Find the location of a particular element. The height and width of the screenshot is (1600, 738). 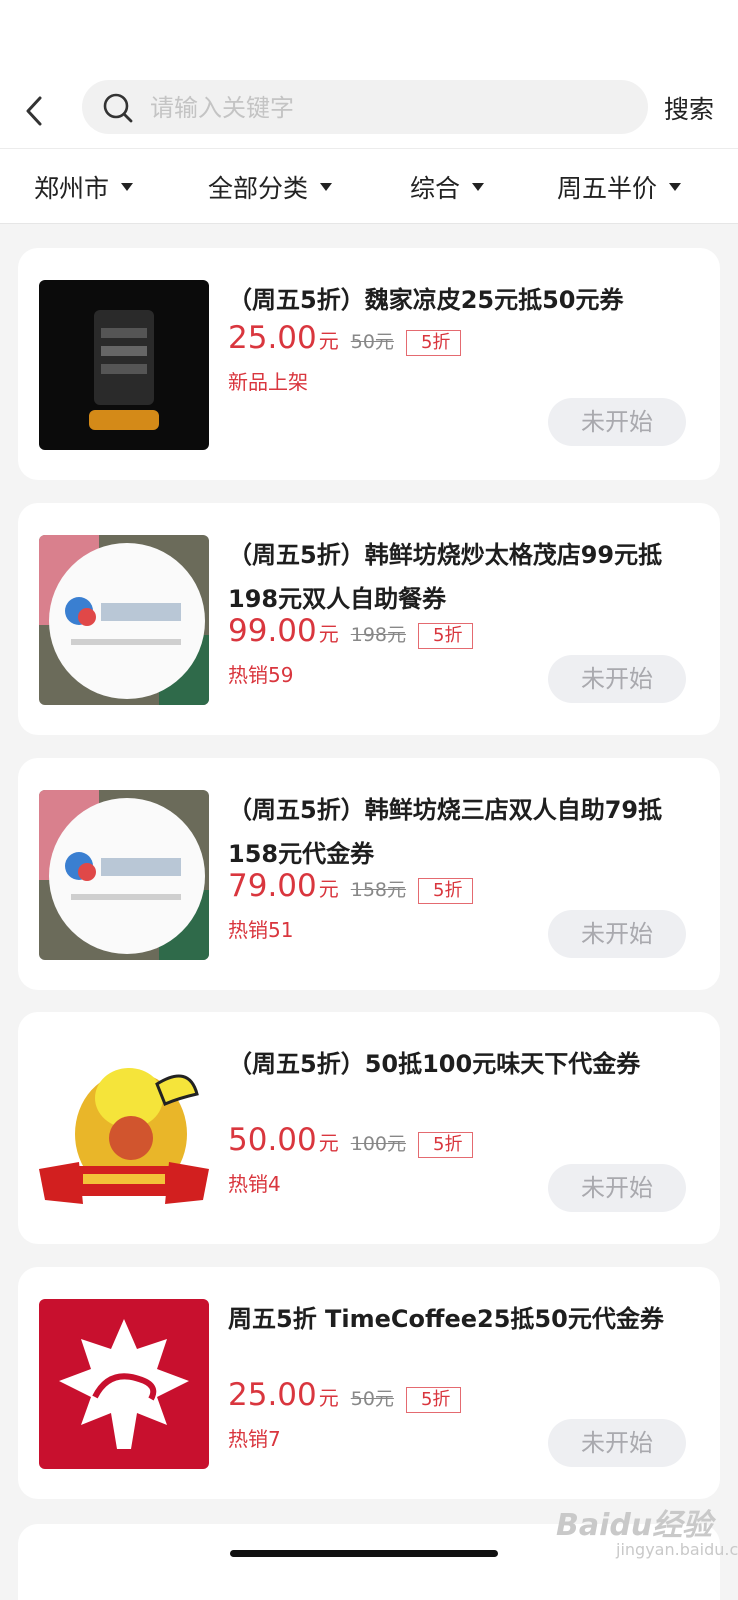

filter-city: 郑州市 is located at coordinates (84, 187).